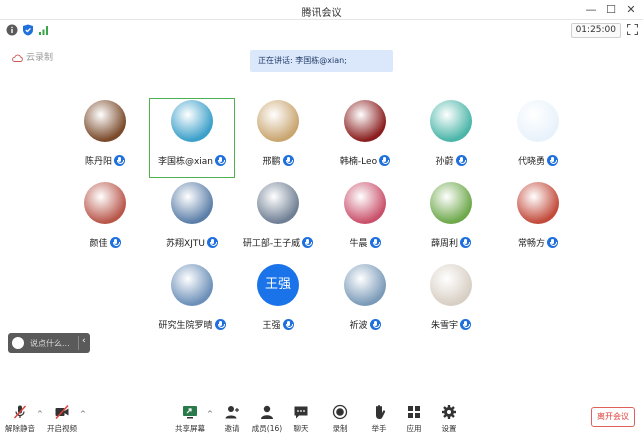 This screenshot has height=435, width=643. What do you see at coordinates (83, 414) in the screenshot?
I see `video-options-chevron-icon: ^` at bounding box center [83, 414].